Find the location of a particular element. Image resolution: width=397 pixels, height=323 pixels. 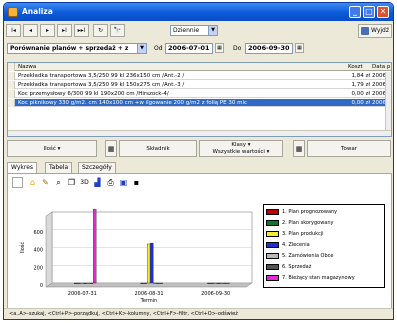

from-date-input: 2006-07-01 is located at coordinates (189, 48).